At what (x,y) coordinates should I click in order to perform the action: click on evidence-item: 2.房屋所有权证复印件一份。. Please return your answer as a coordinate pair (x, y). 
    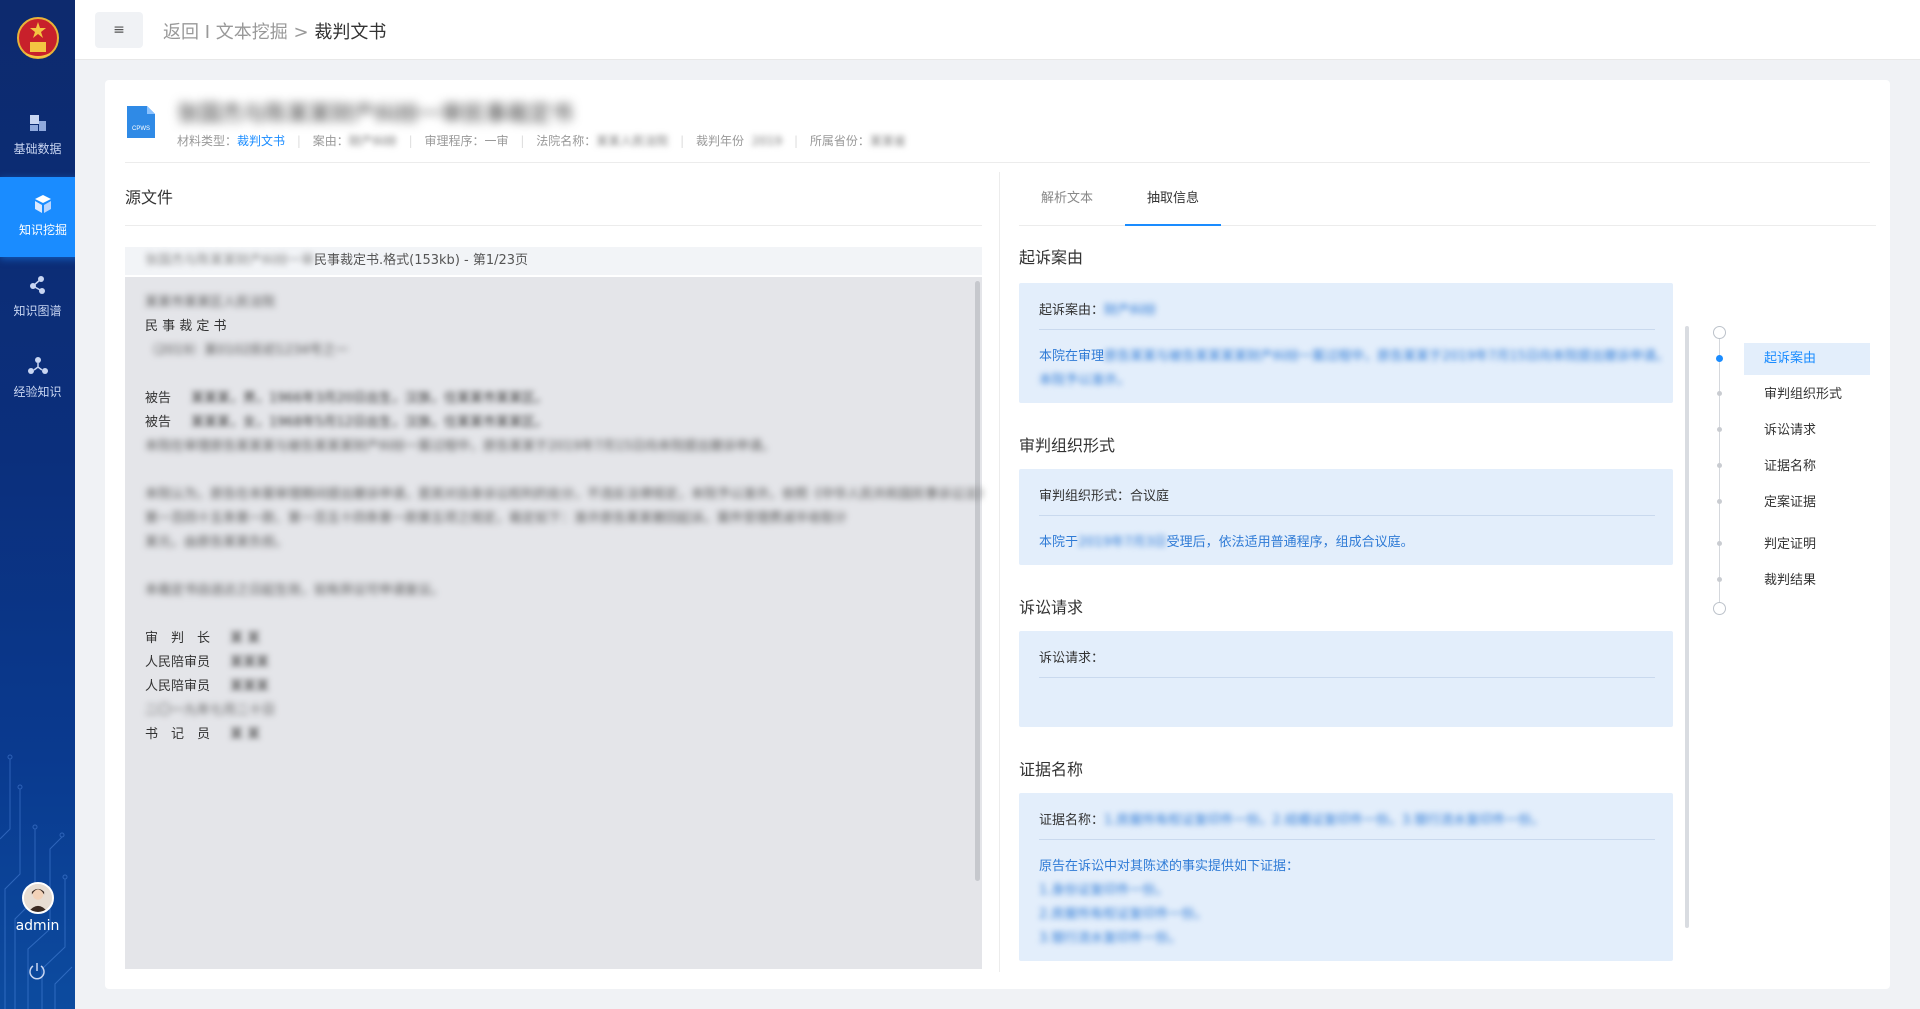
    Looking at the image, I should click on (1123, 914).